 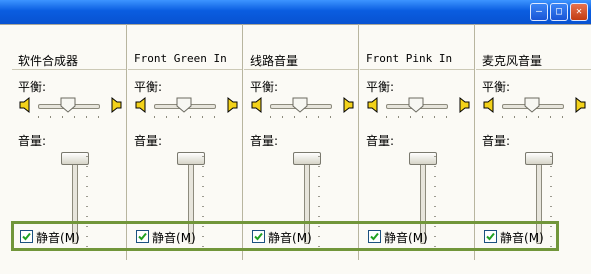 What do you see at coordinates (180, 58) in the screenshot?
I see `channel-title: Front Green In` at bounding box center [180, 58].